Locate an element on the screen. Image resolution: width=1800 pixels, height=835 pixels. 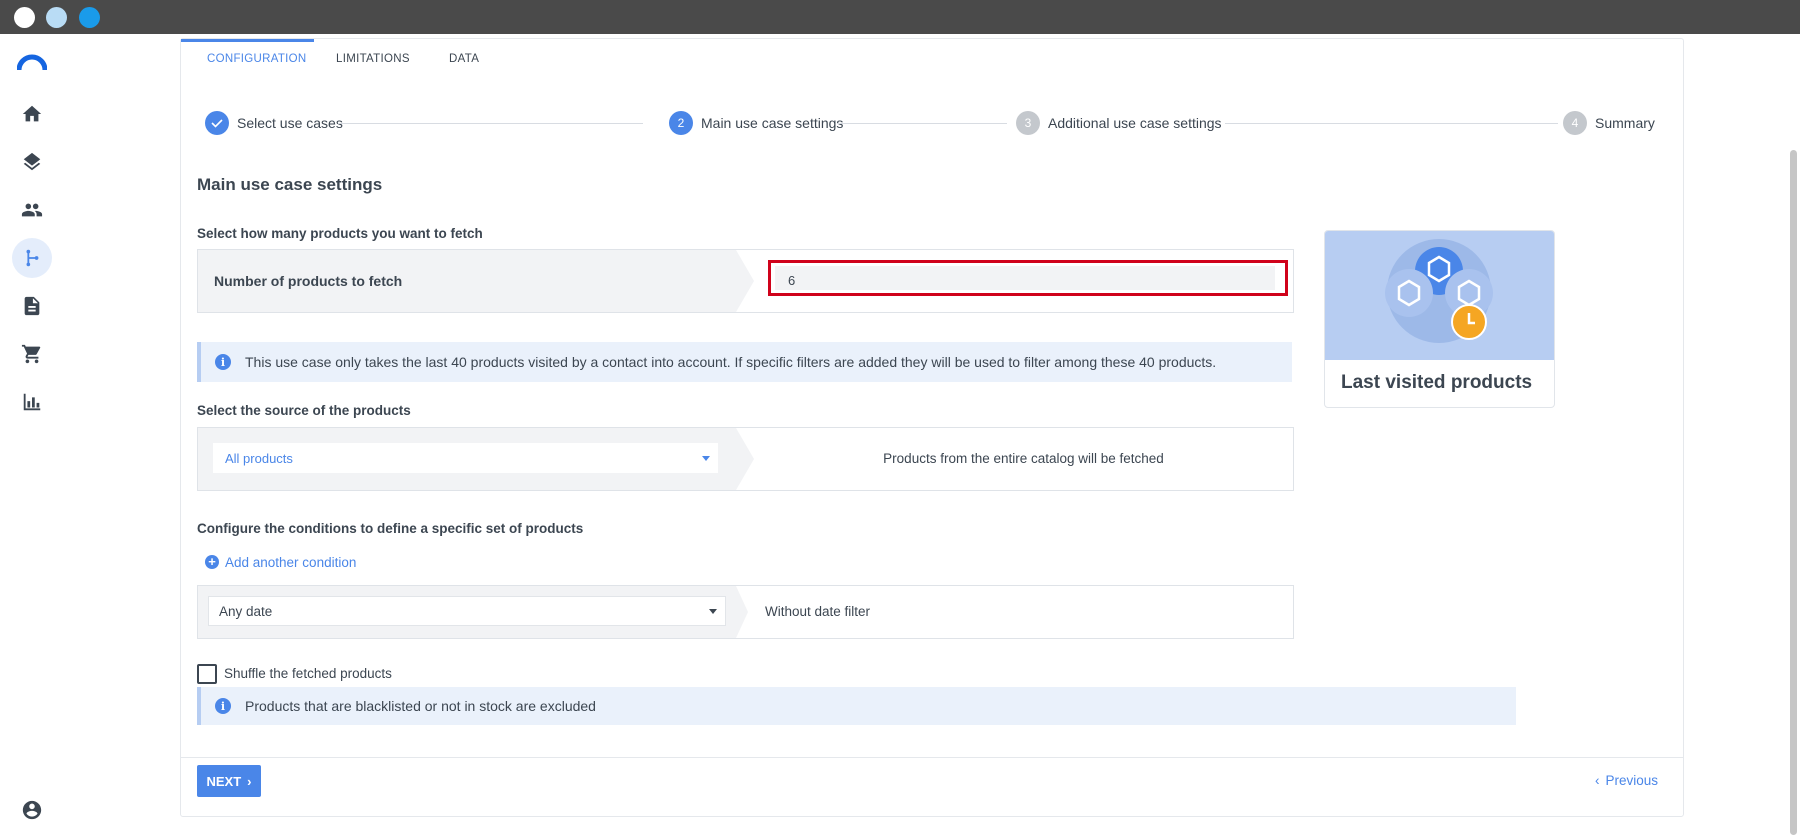
sidebar is located at coordinates (32, 434).